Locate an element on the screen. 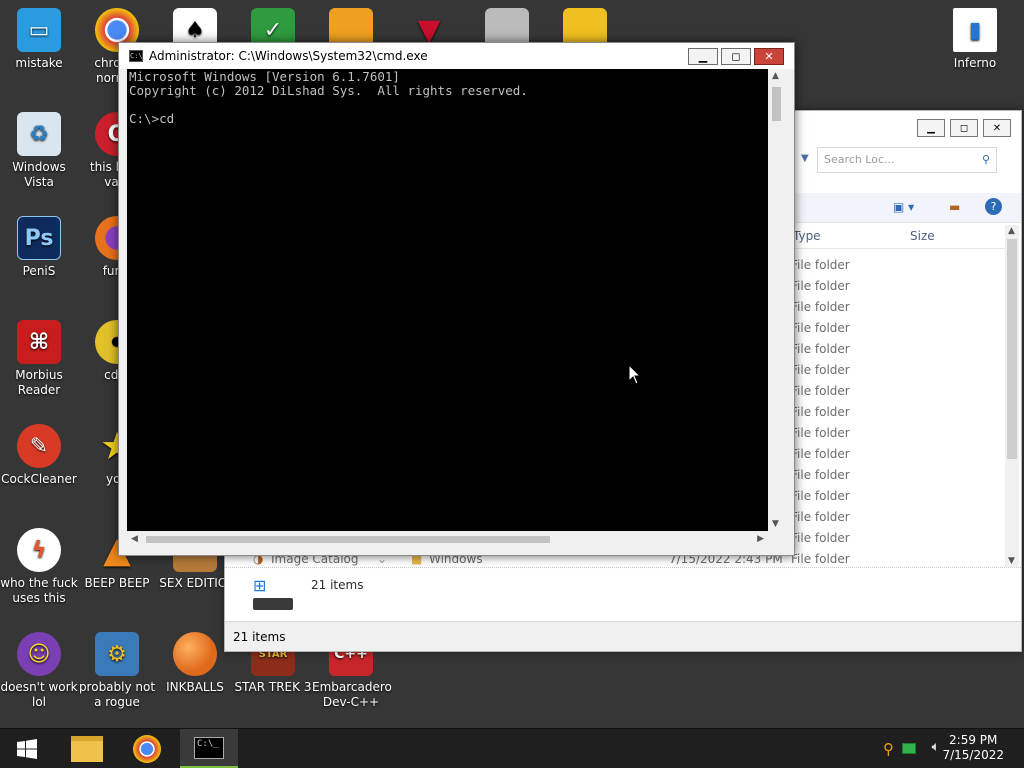  start-button is located at coordinates (27, 748).